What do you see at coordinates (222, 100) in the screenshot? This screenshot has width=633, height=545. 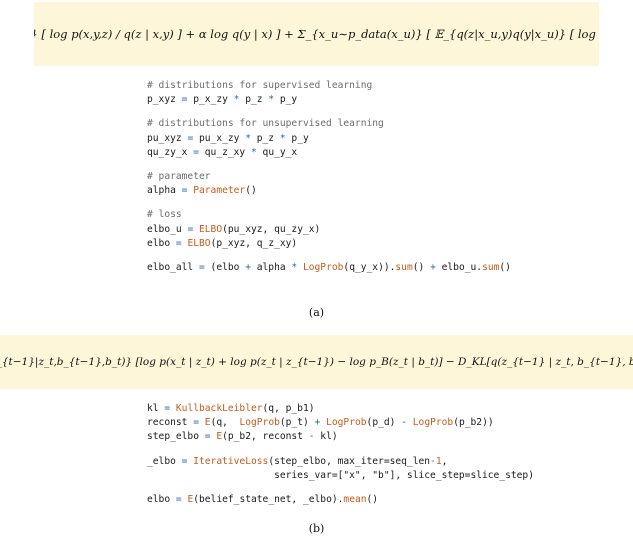 I see `code-line: p_xyz = p_x_zy * p_z * p_y` at bounding box center [222, 100].